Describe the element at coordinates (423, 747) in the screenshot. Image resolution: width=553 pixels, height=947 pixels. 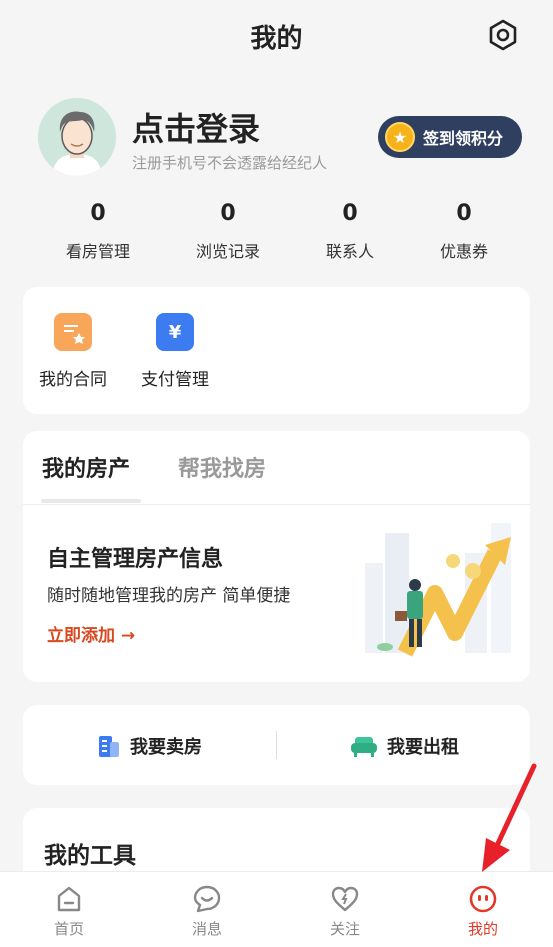
I see `action-label: 我要出租` at that location.